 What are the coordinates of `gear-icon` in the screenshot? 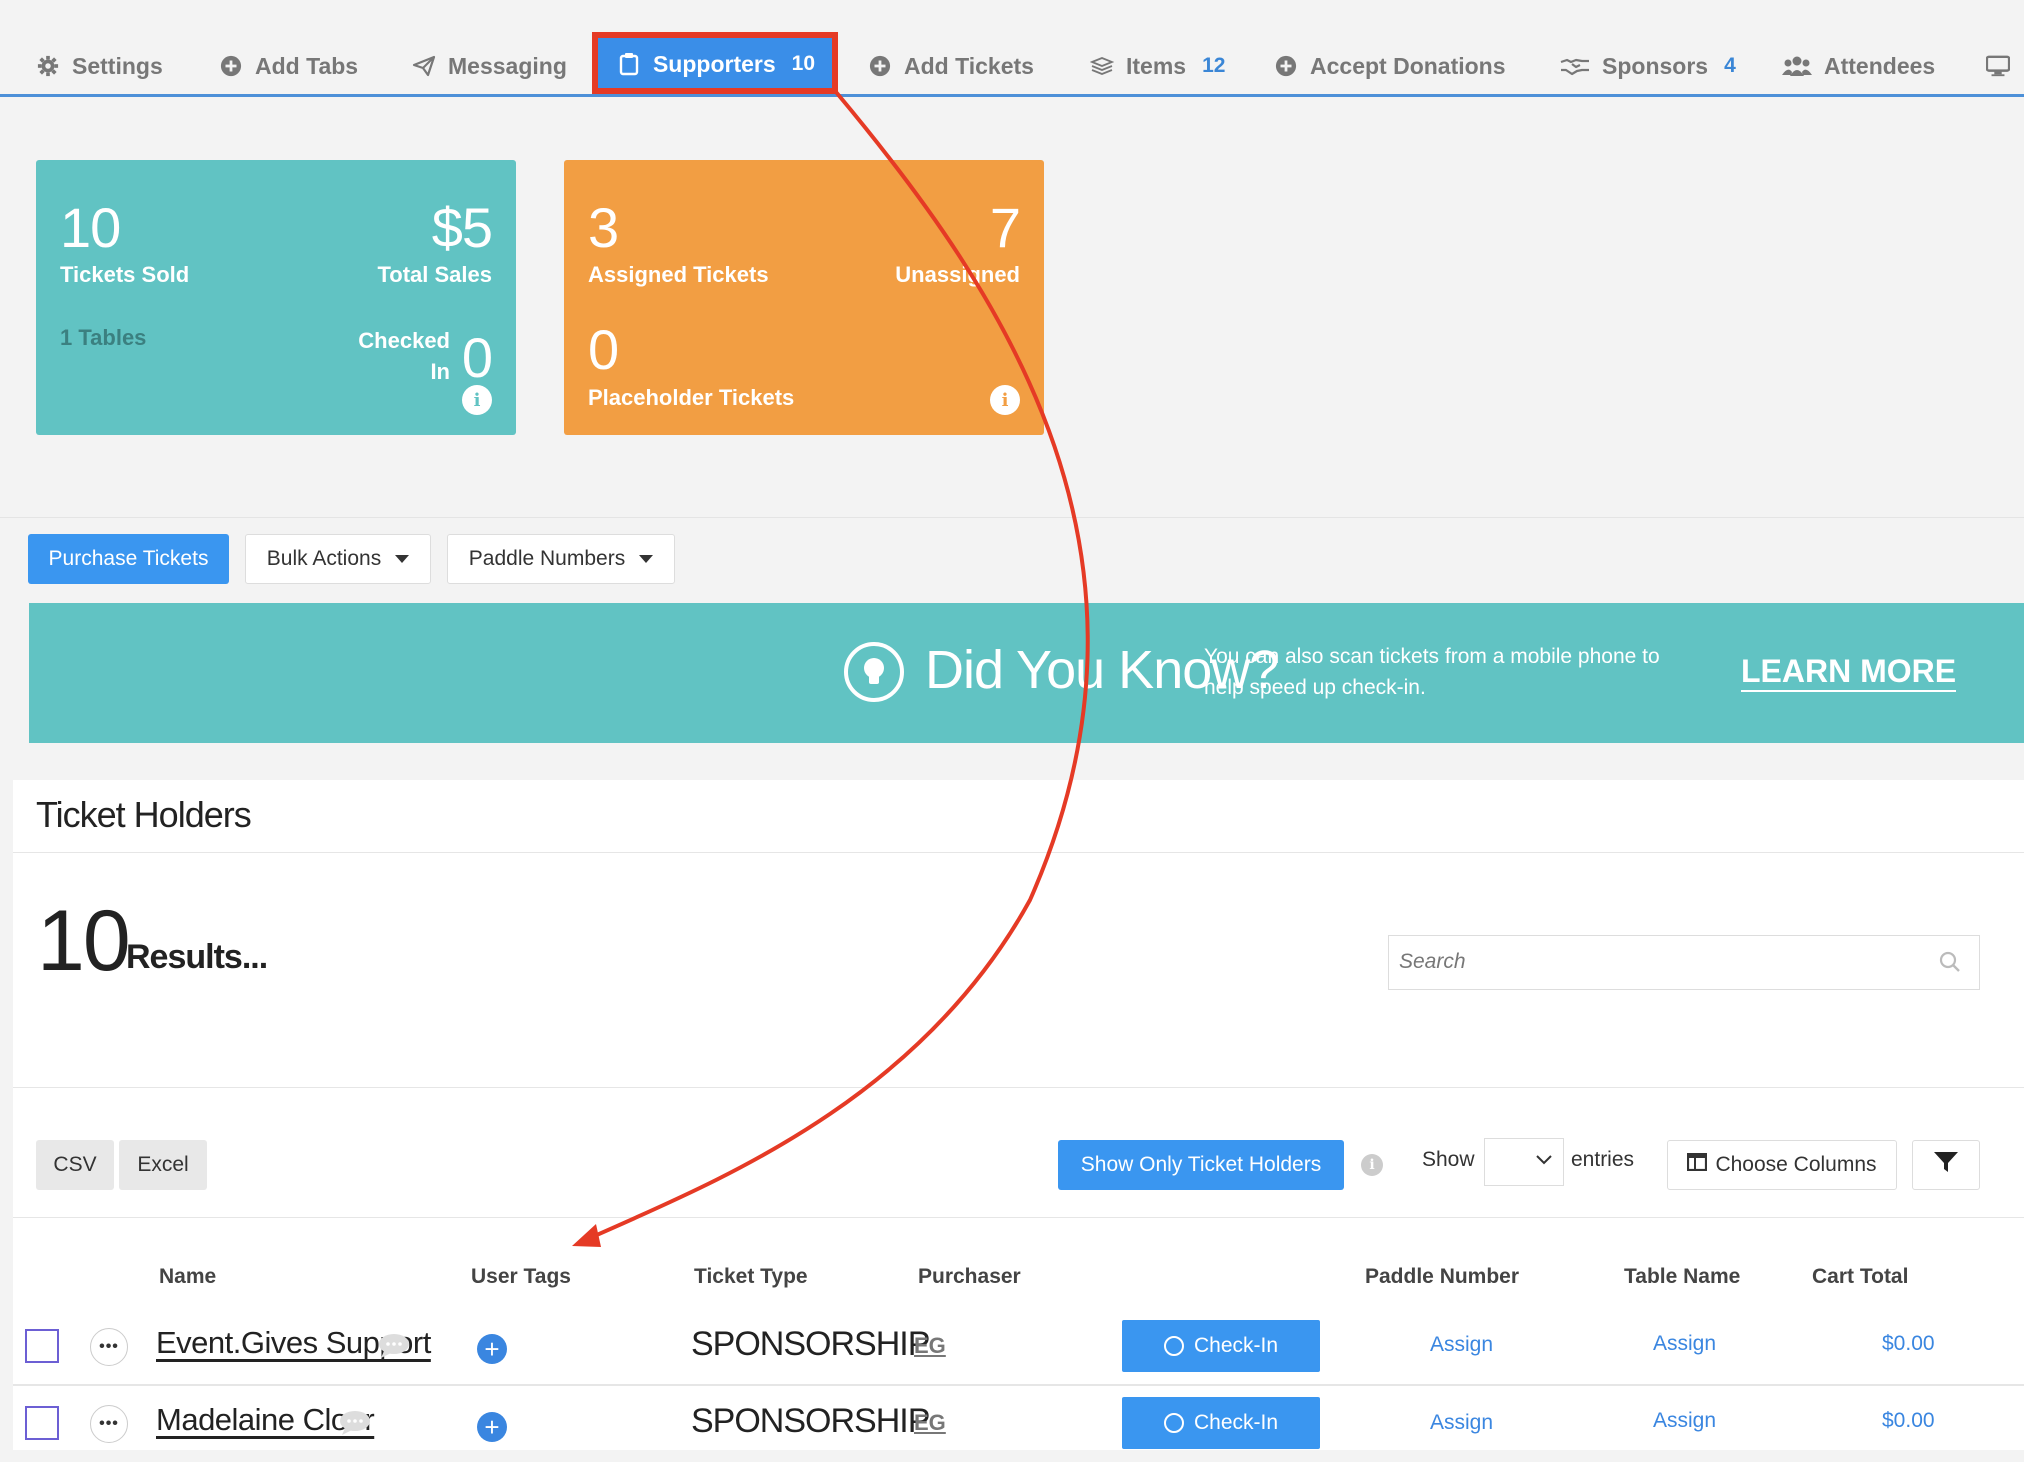 It's located at (48, 66).